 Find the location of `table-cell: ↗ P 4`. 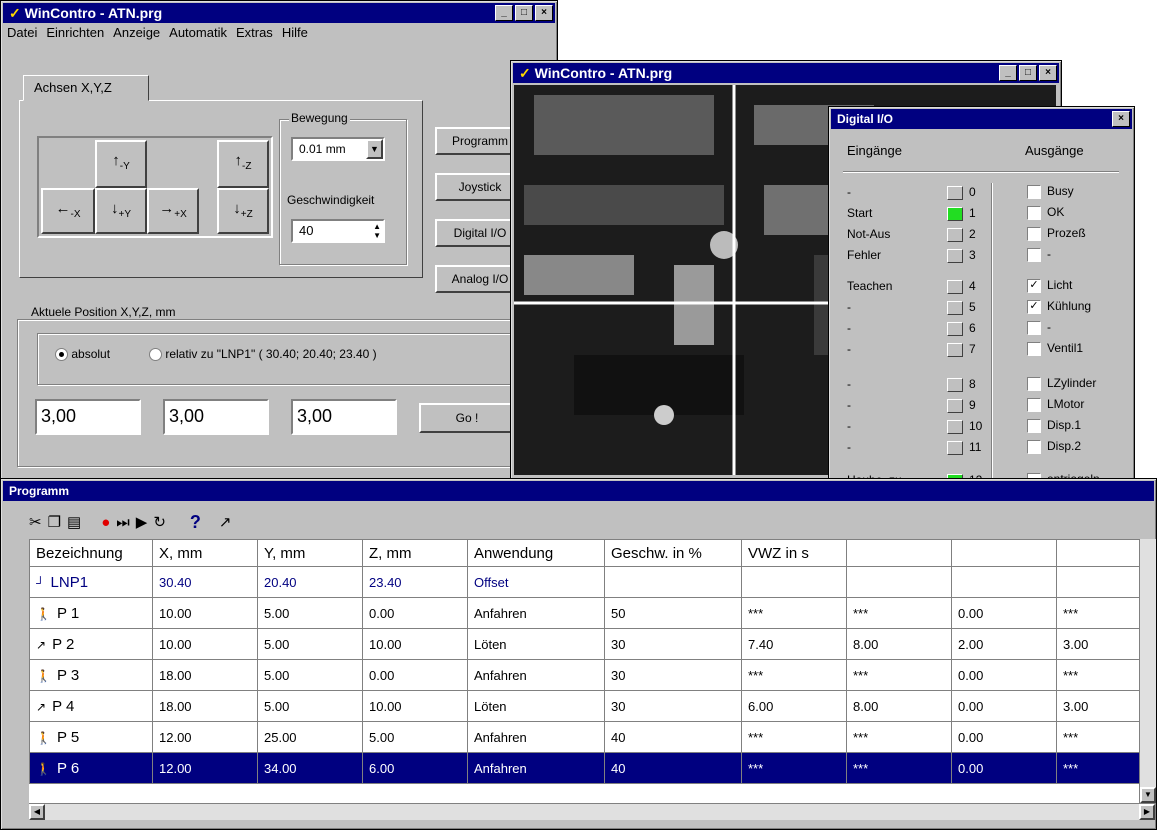

table-cell: ↗ P 4 is located at coordinates (91, 706).